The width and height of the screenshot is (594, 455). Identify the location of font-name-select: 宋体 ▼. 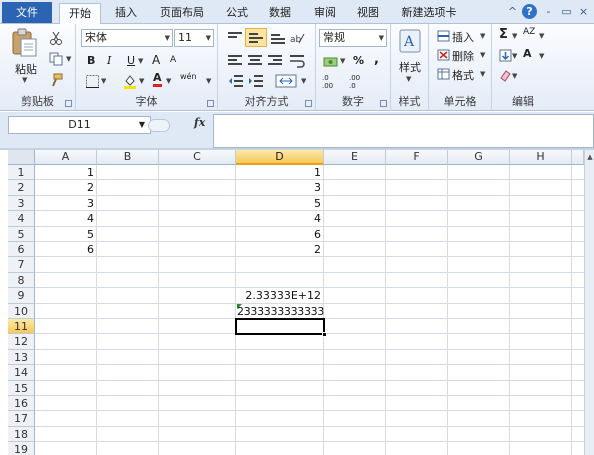
(127, 38).